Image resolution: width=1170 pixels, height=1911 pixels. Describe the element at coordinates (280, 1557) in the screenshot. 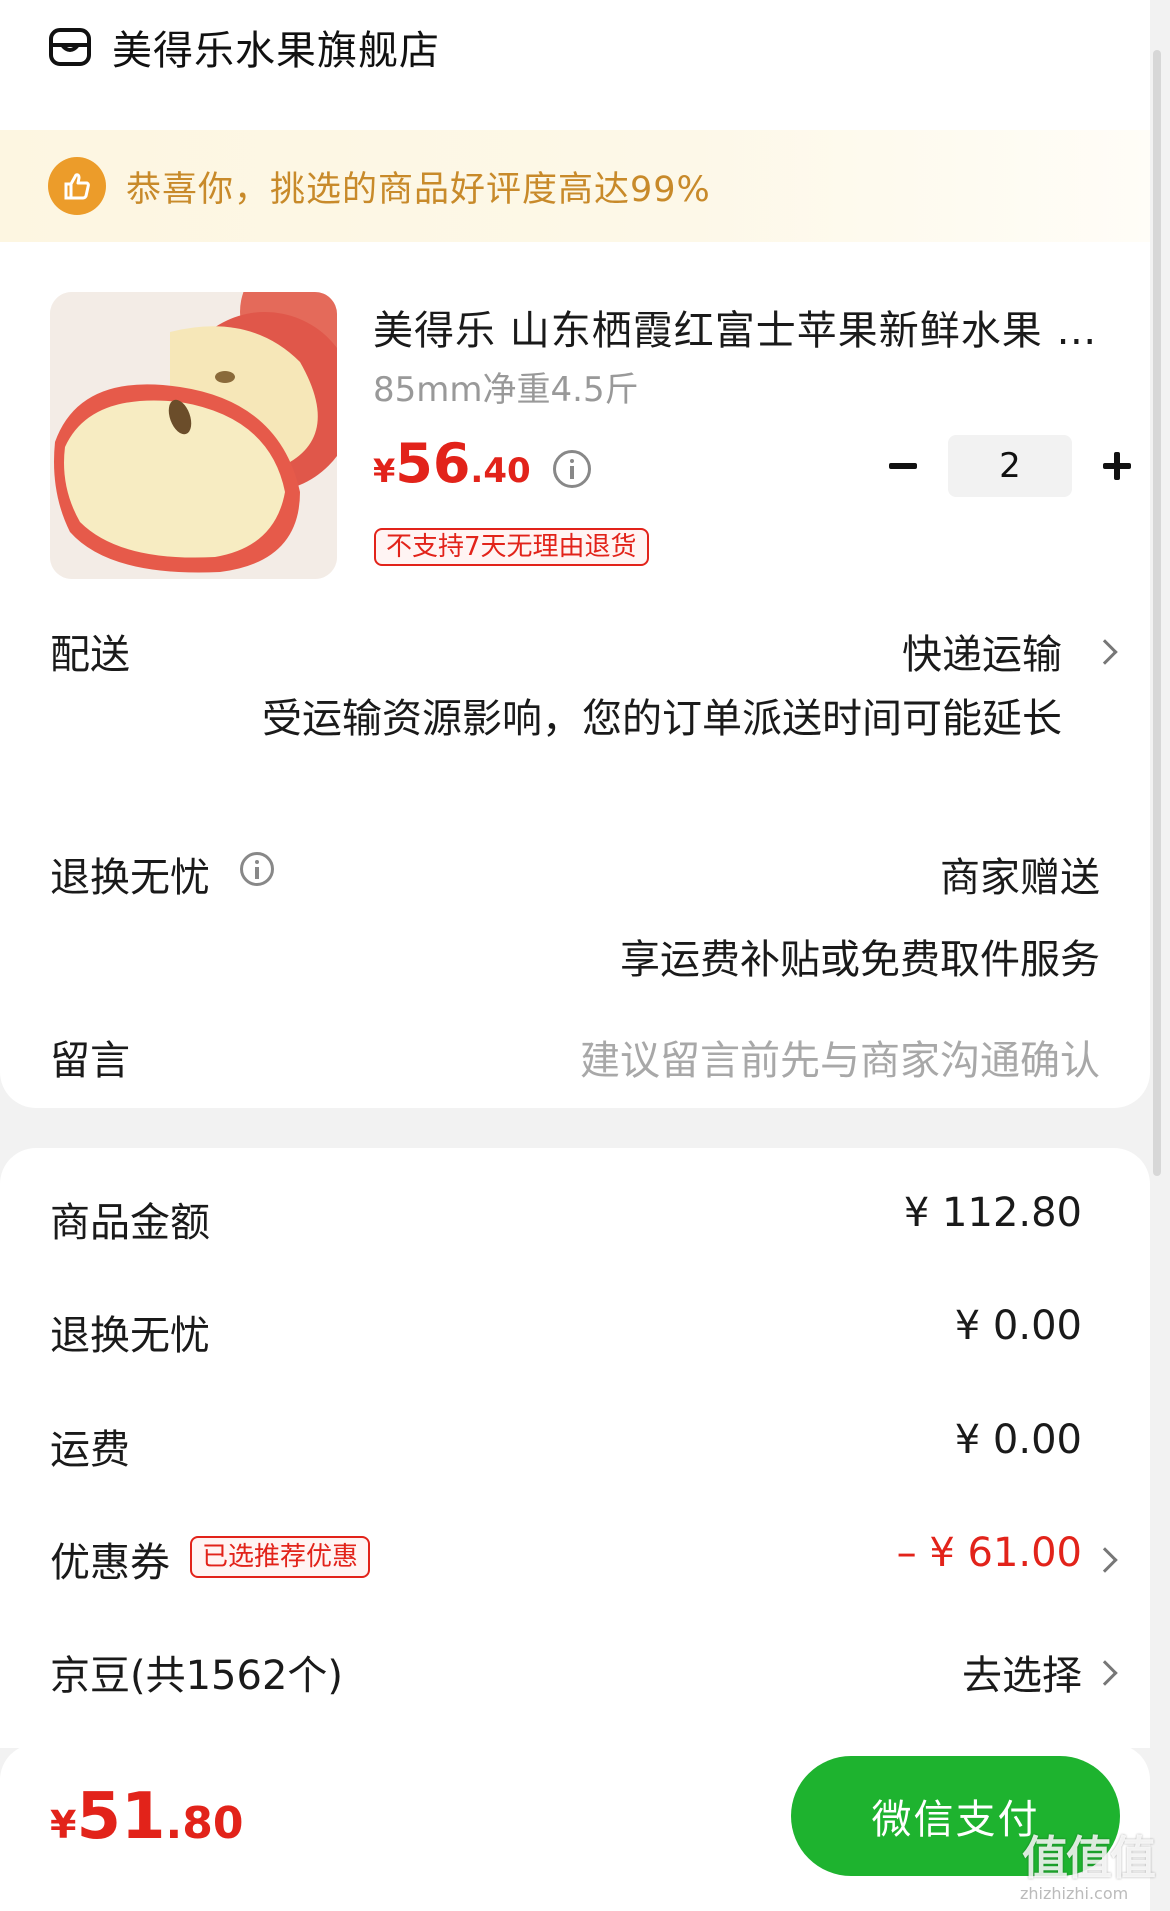

I see `coupon-selected-badge: 已选推荐优惠` at that location.